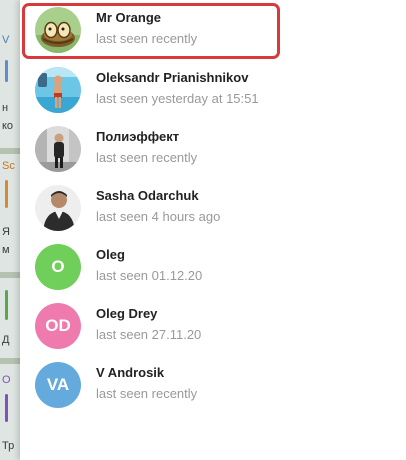 This screenshot has height=460, width=406. What do you see at coordinates (11, 230) in the screenshot?
I see `background-window-strip: V н ко Sc Я м Д О Тр` at bounding box center [11, 230].